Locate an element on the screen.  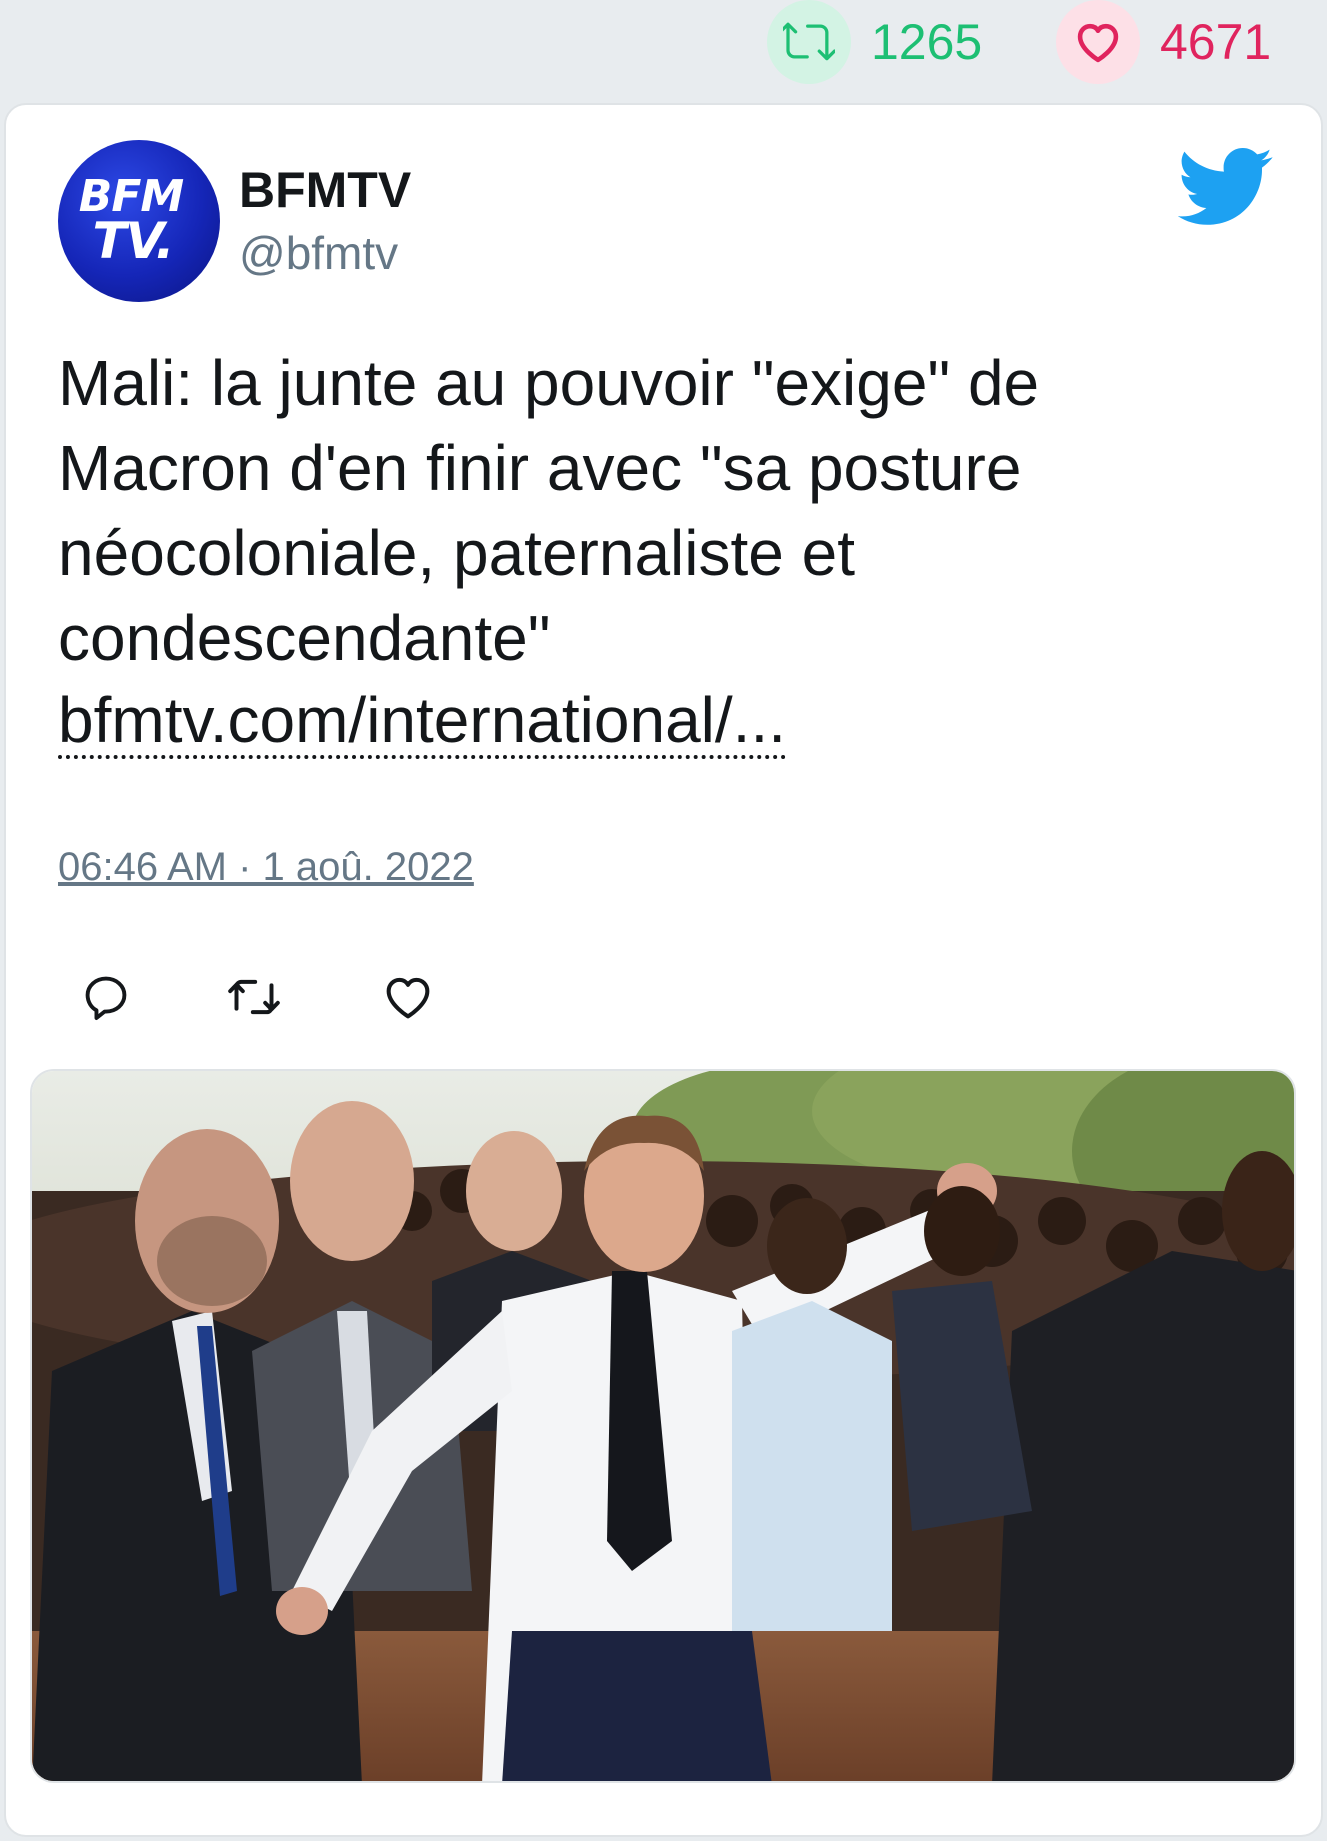
author-name: BFMTV is located at coordinates (325, 190).